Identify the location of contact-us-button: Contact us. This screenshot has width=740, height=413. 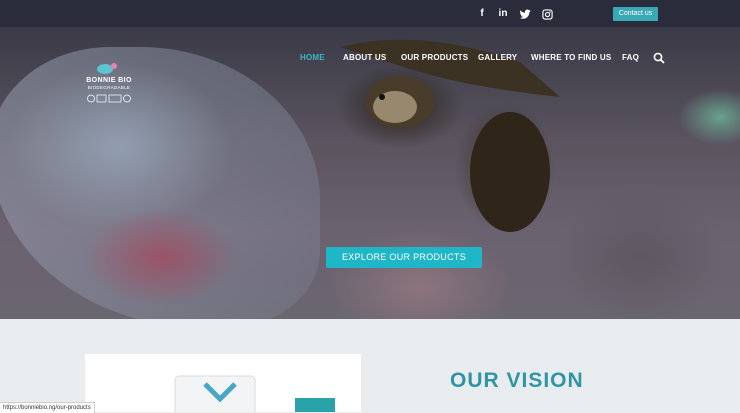
(635, 14).